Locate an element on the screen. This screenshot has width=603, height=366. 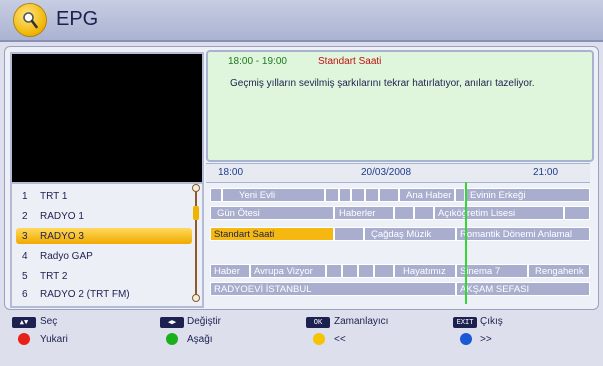
channel-number: 6 is located at coordinates (25, 294).